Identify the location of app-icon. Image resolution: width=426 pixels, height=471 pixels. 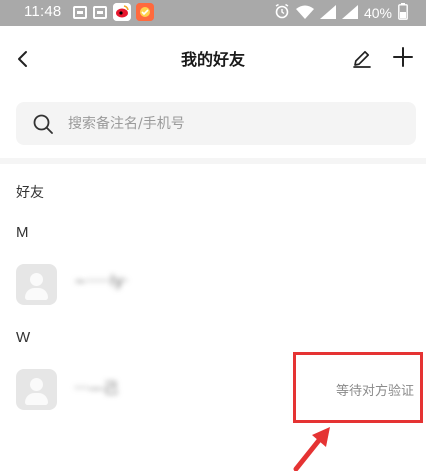
(145, 12).